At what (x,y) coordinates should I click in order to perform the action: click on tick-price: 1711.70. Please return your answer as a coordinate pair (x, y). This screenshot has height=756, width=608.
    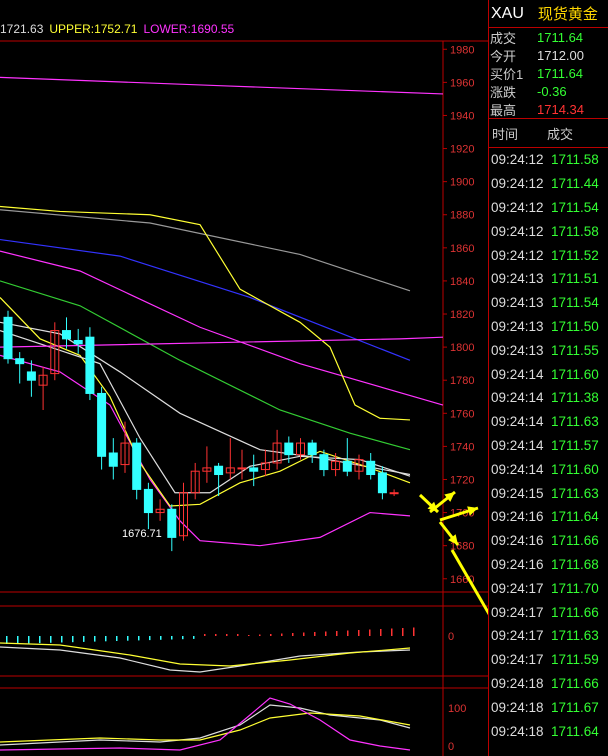
    Looking at the image, I should click on (575, 588).